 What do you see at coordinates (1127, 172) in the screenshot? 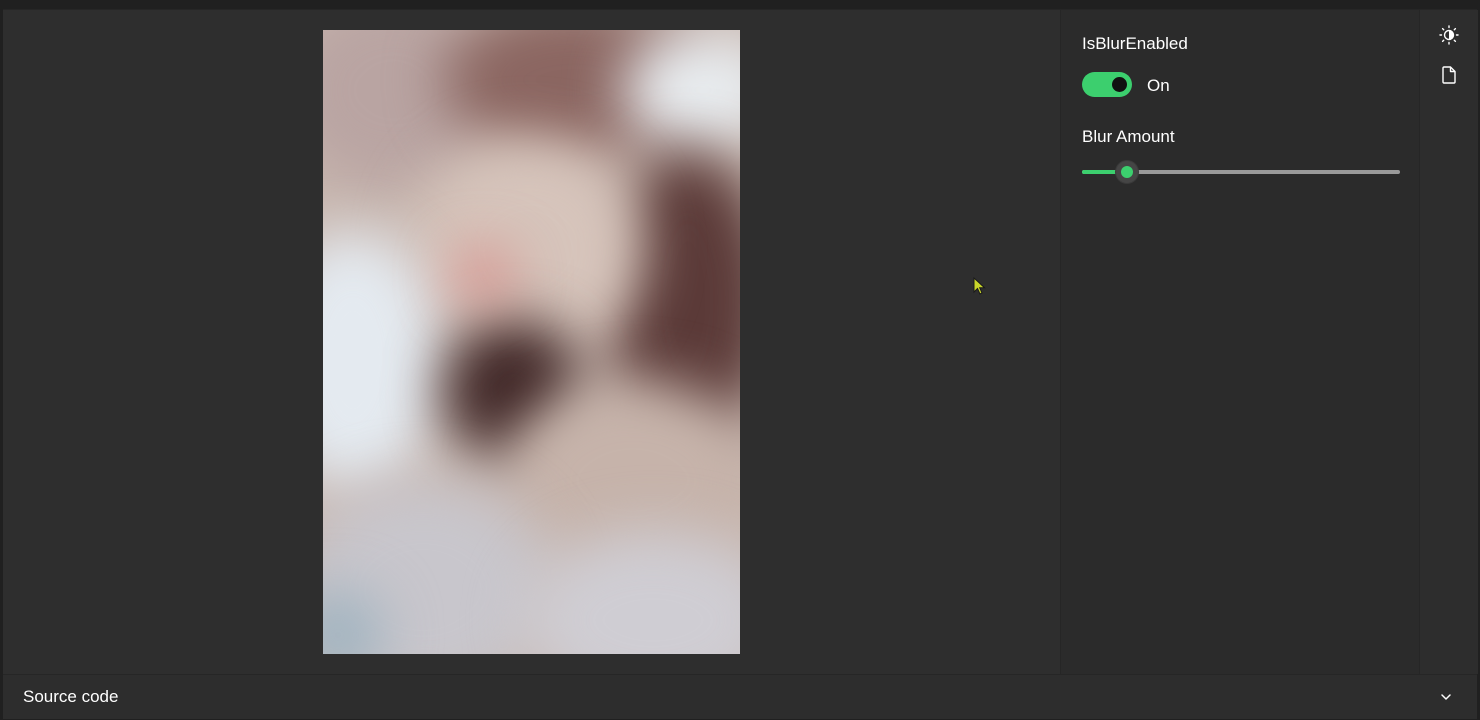
I see `slider-thumb` at bounding box center [1127, 172].